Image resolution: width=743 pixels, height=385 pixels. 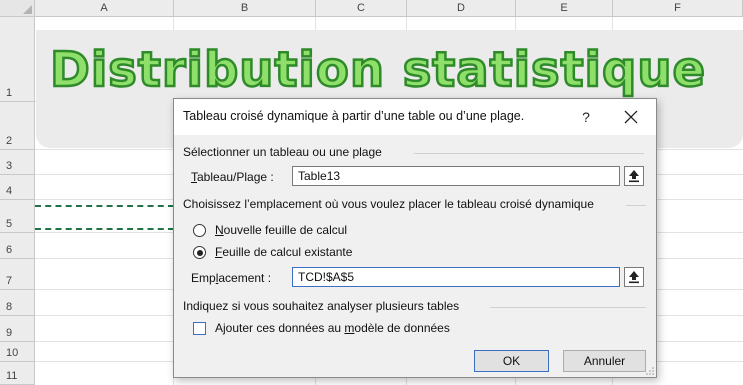 What do you see at coordinates (282, 152) in the screenshot?
I see `section-select-range-label: Sélectionner un tableau ou une plage` at bounding box center [282, 152].